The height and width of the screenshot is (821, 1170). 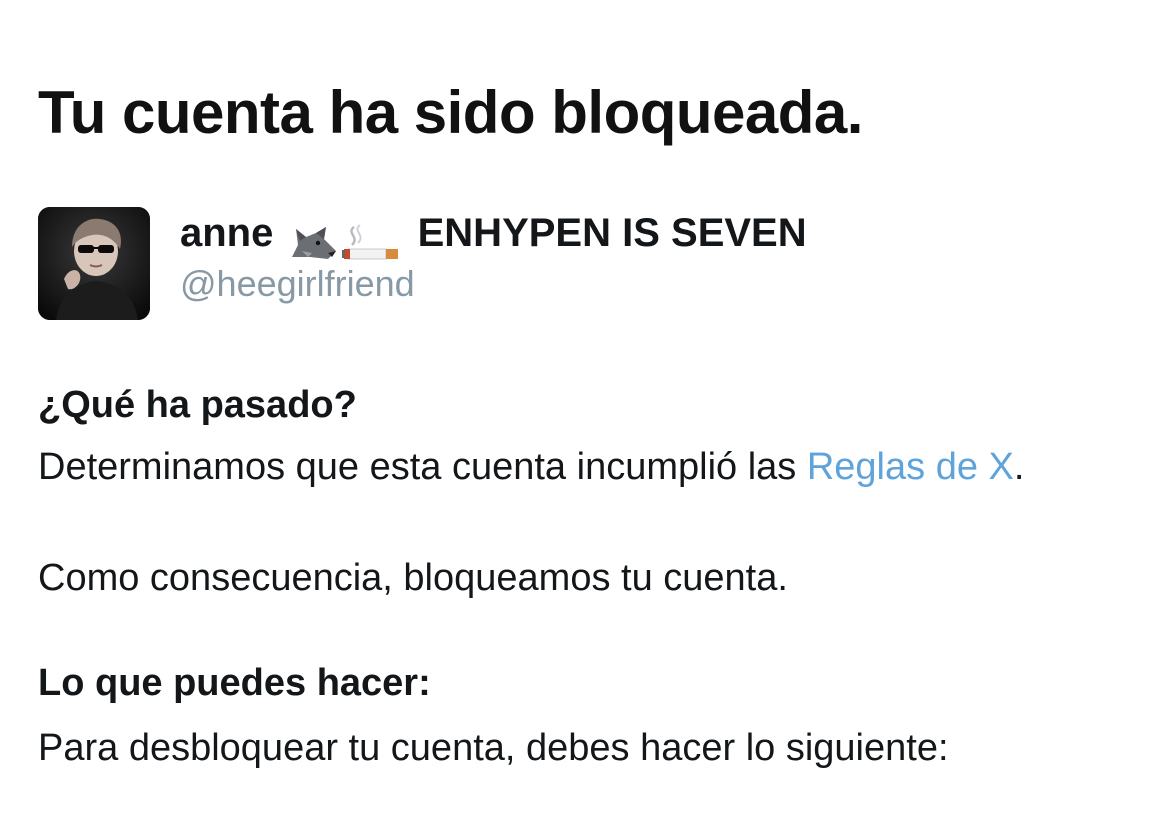 I want to click on display-name: anne ENHYPEN IS SEVEN, so click(x=493, y=237).